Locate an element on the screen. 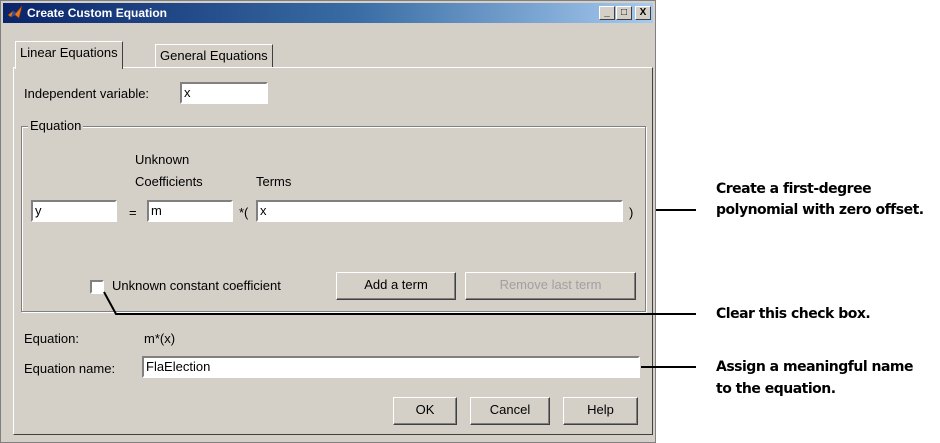 The width and height of the screenshot is (940, 443). polynomial-annotation-line1: Create a first-degree is located at coordinates (794, 189).